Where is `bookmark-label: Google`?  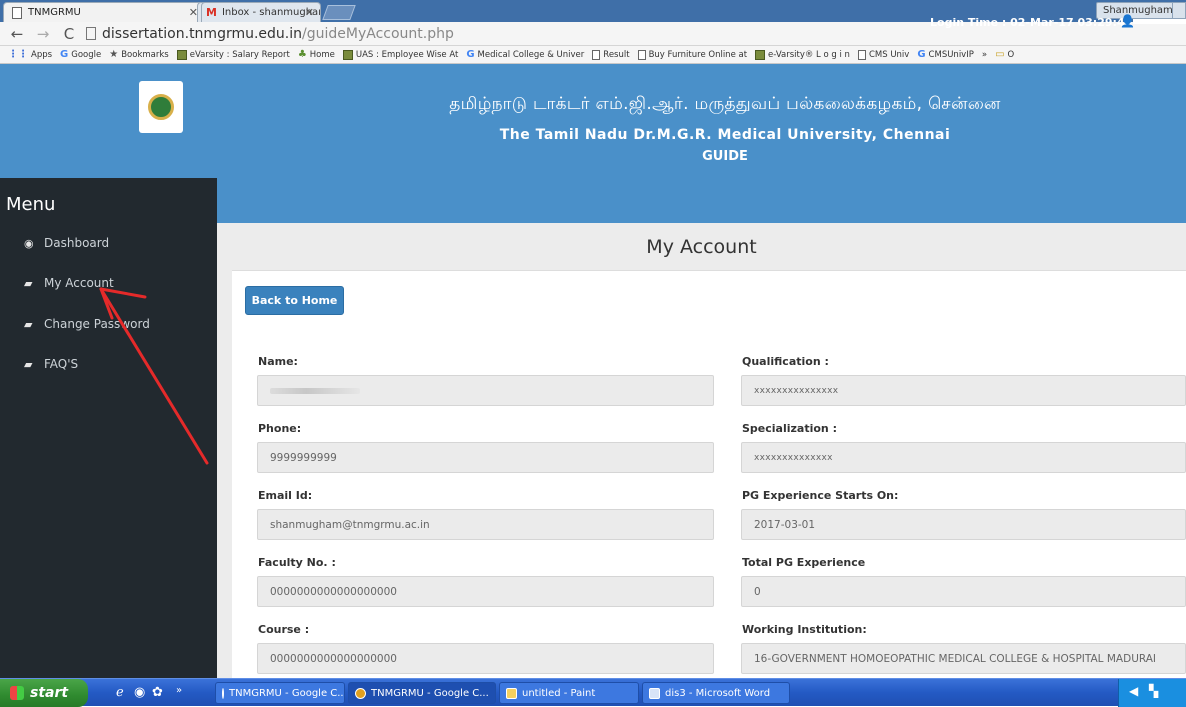
bookmark-label: Google is located at coordinates (86, 54).